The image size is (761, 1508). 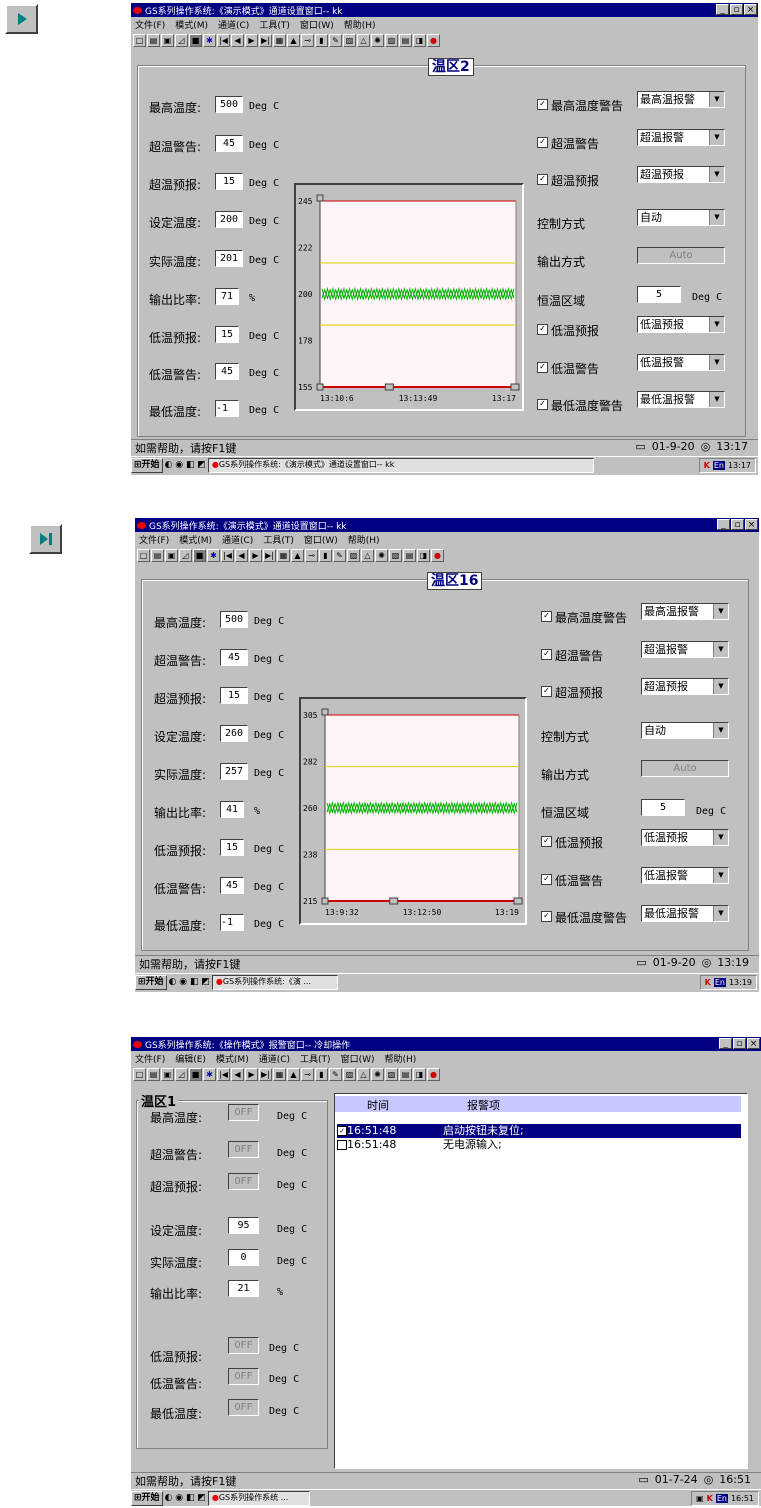 What do you see at coordinates (419, 1074) in the screenshot?
I see `export-icon: ◨` at bounding box center [419, 1074].